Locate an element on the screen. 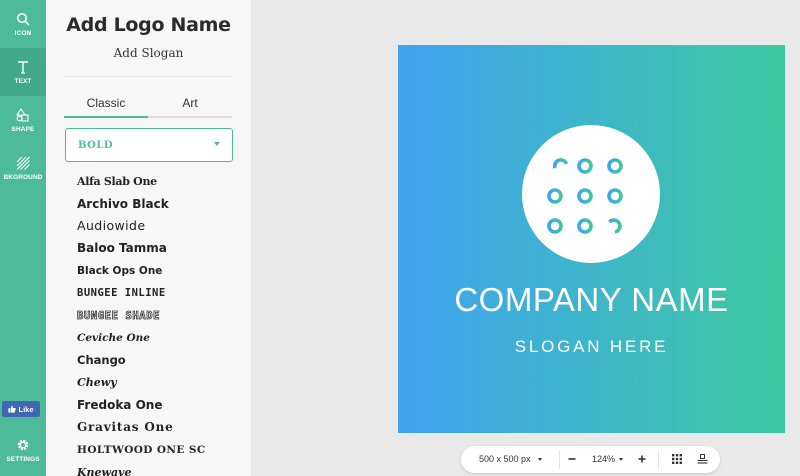 The image size is (800, 476). shapes-icon is located at coordinates (22, 114).